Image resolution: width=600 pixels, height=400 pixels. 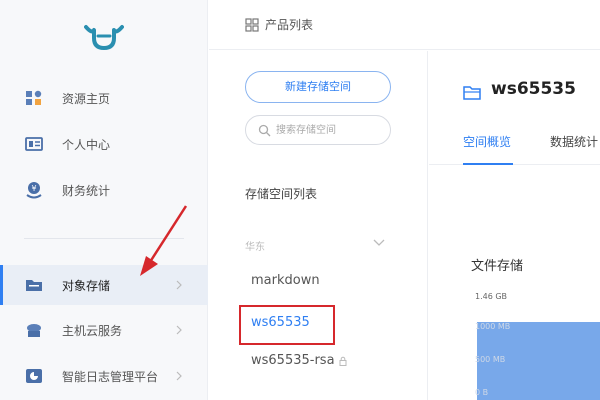 I want to click on cloud-host-icon, so click(x=34, y=330).